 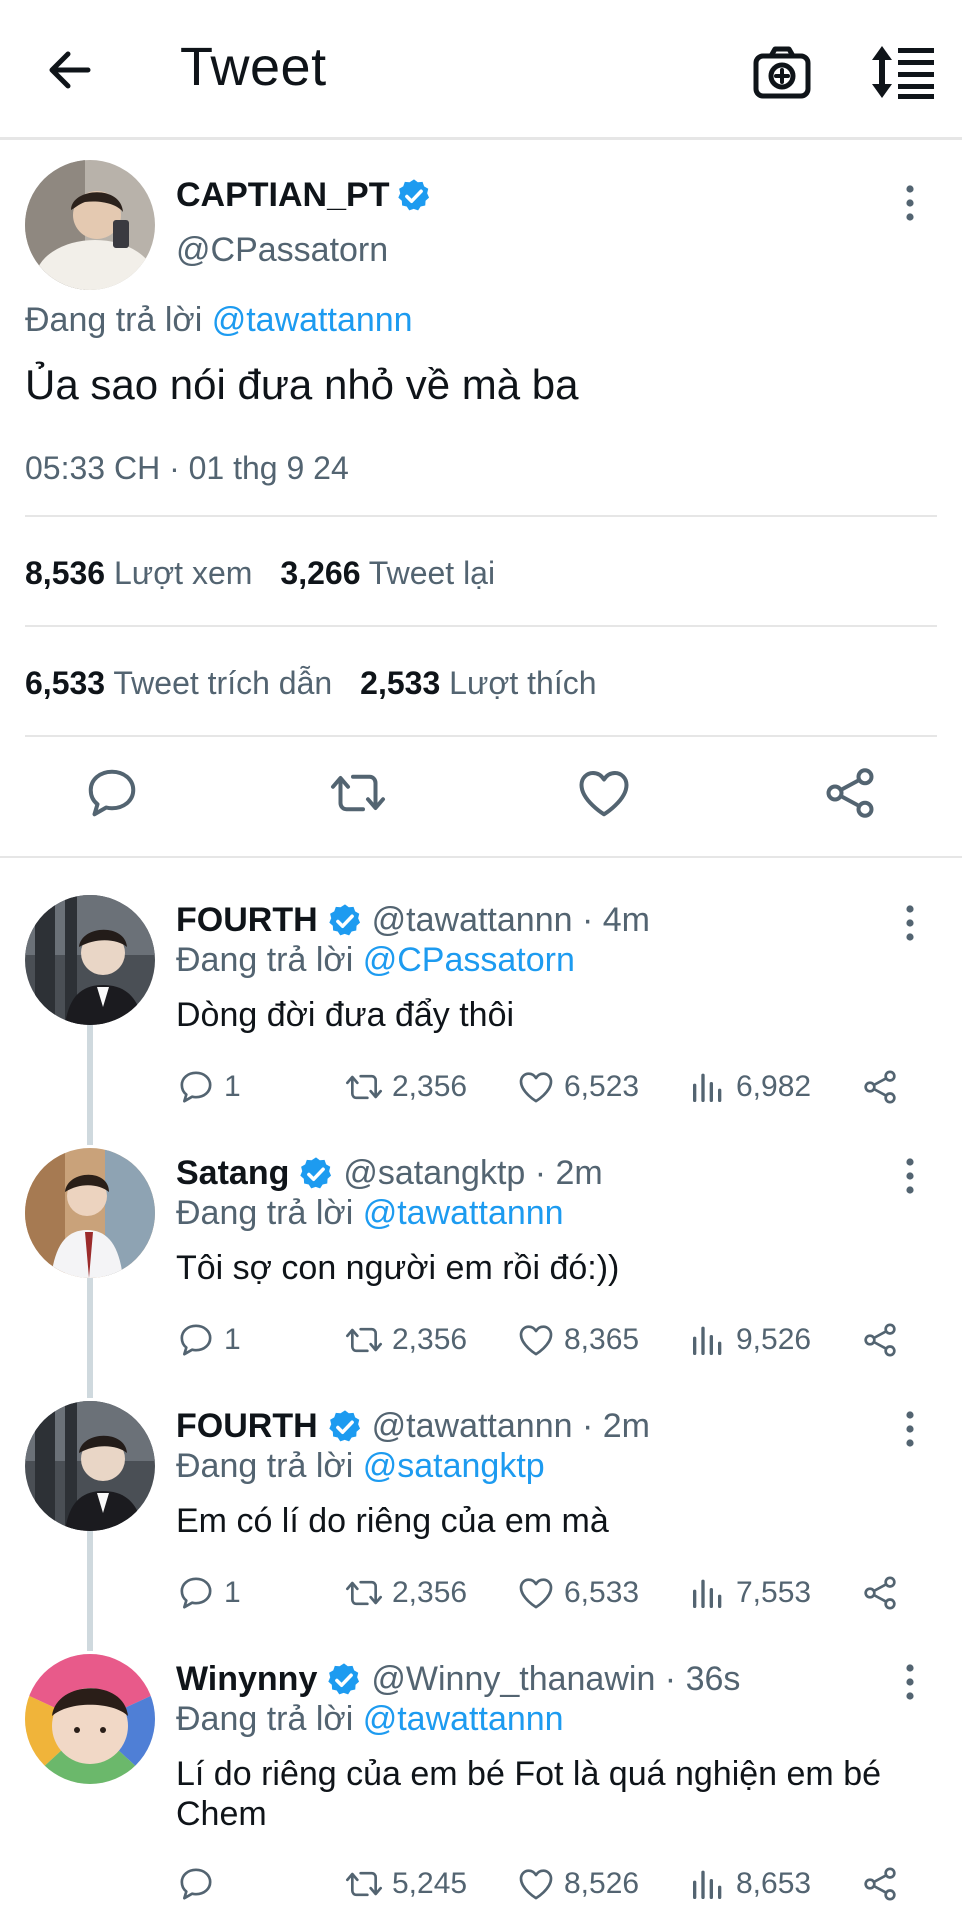 I want to click on retweets-stat: 3,266 Tweet lại, so click(x=387, y=573).